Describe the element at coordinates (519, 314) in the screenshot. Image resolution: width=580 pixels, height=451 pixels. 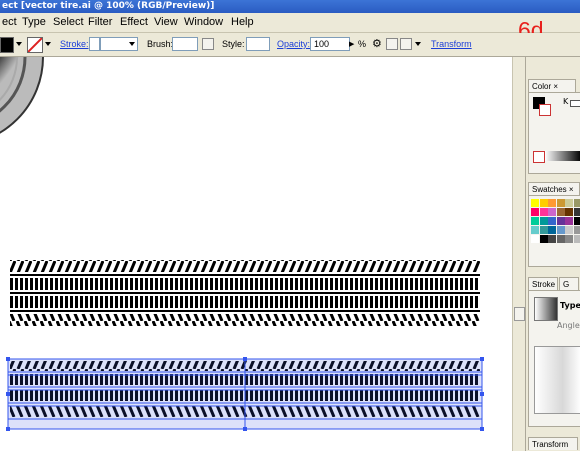
I see `scrollbar-thumb` at that location.